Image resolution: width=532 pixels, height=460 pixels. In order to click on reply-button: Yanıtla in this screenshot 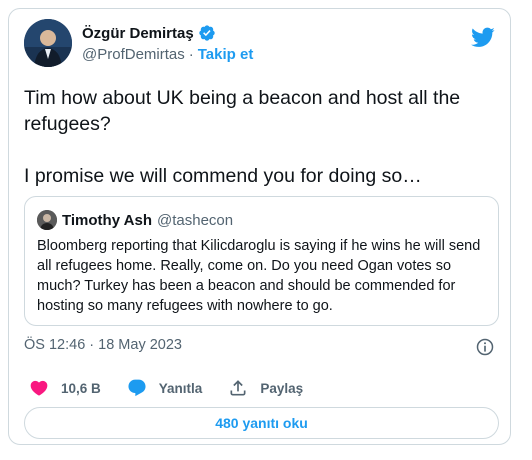, I will do `click(165, 388)`.